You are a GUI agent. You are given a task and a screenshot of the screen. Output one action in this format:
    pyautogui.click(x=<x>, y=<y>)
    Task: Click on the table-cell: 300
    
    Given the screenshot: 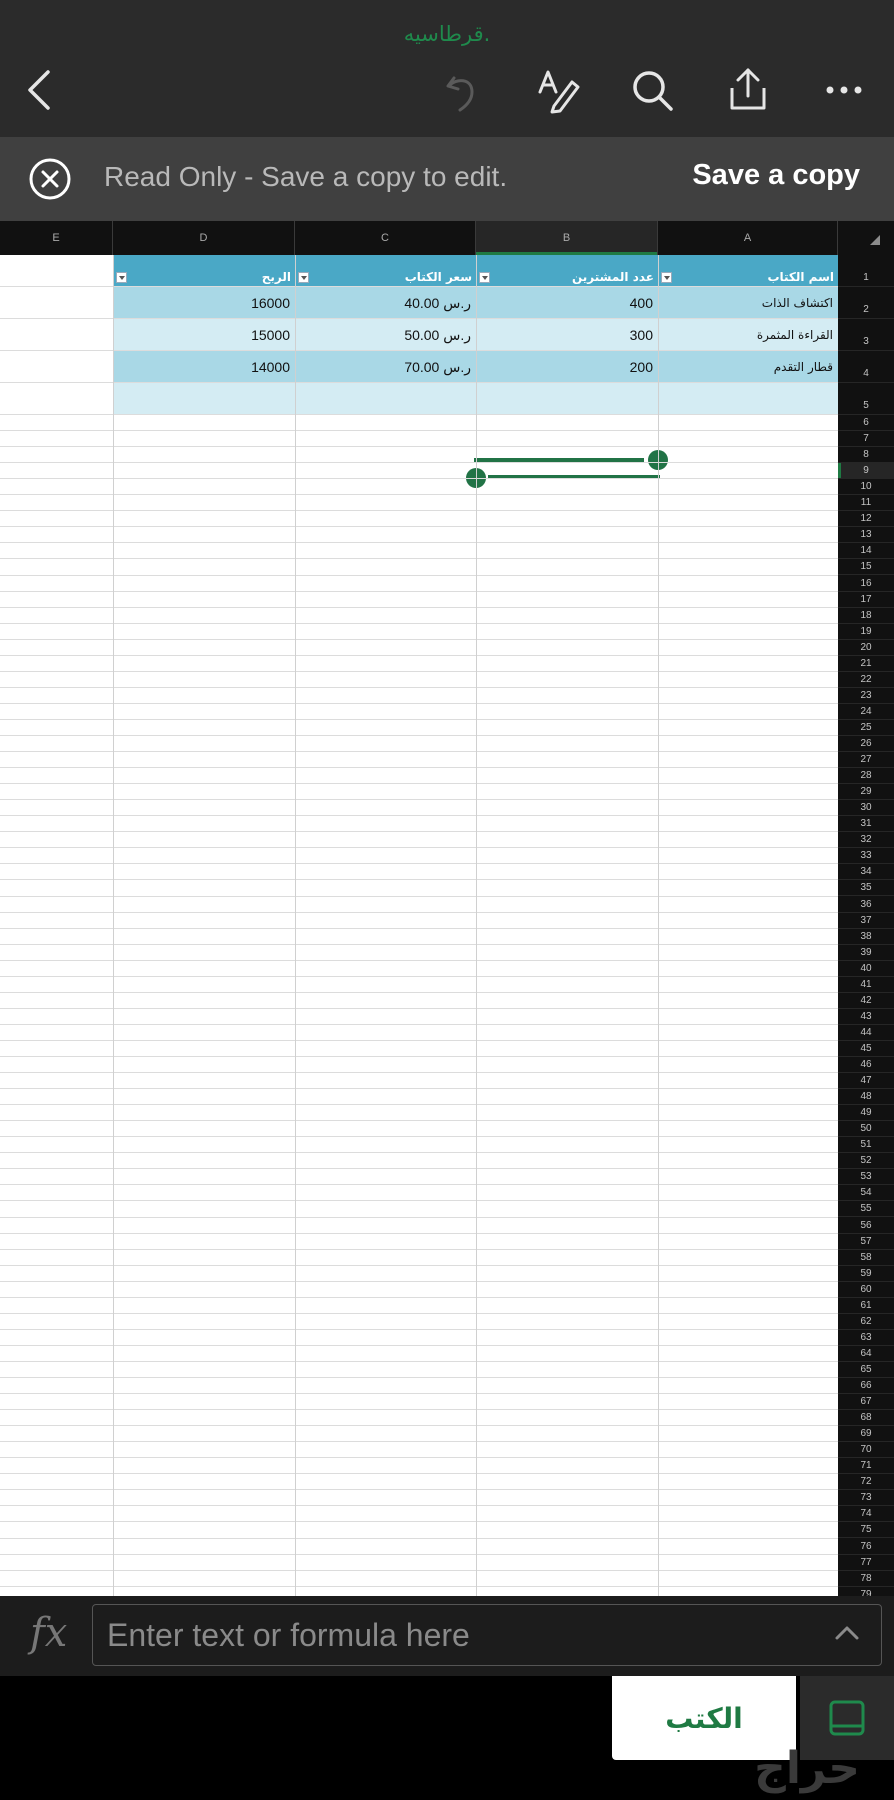 What is the action you would take?
    pyautogui.click(x=567, y=335)
    